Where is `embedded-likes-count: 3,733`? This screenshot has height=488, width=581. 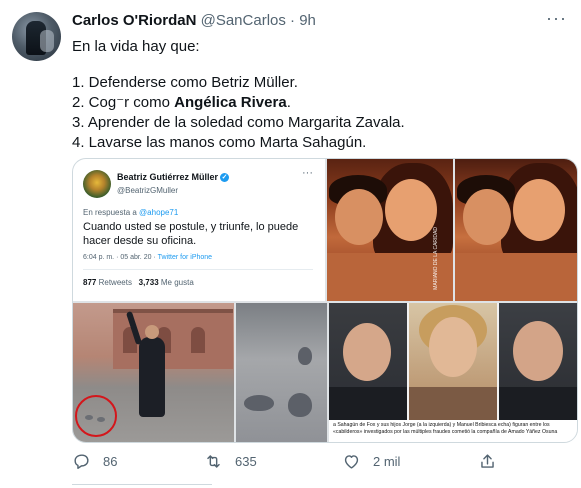 embedded-likes-count: 3,733 is located at coordinates (148, 282).